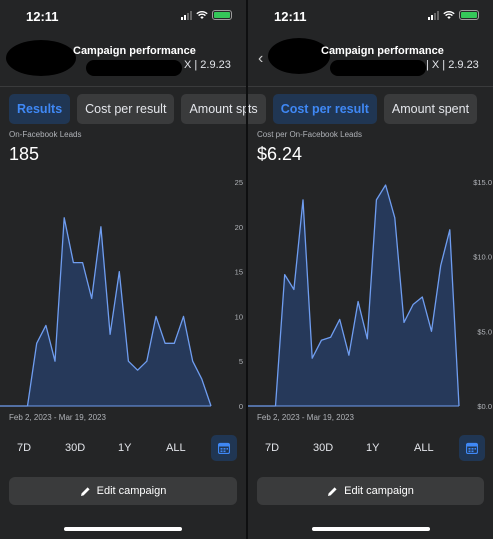 The height and width of the screenshot is (539, 493). I want to click on page-header: Campaign performance X | 2.9.23, so click(123, 60).